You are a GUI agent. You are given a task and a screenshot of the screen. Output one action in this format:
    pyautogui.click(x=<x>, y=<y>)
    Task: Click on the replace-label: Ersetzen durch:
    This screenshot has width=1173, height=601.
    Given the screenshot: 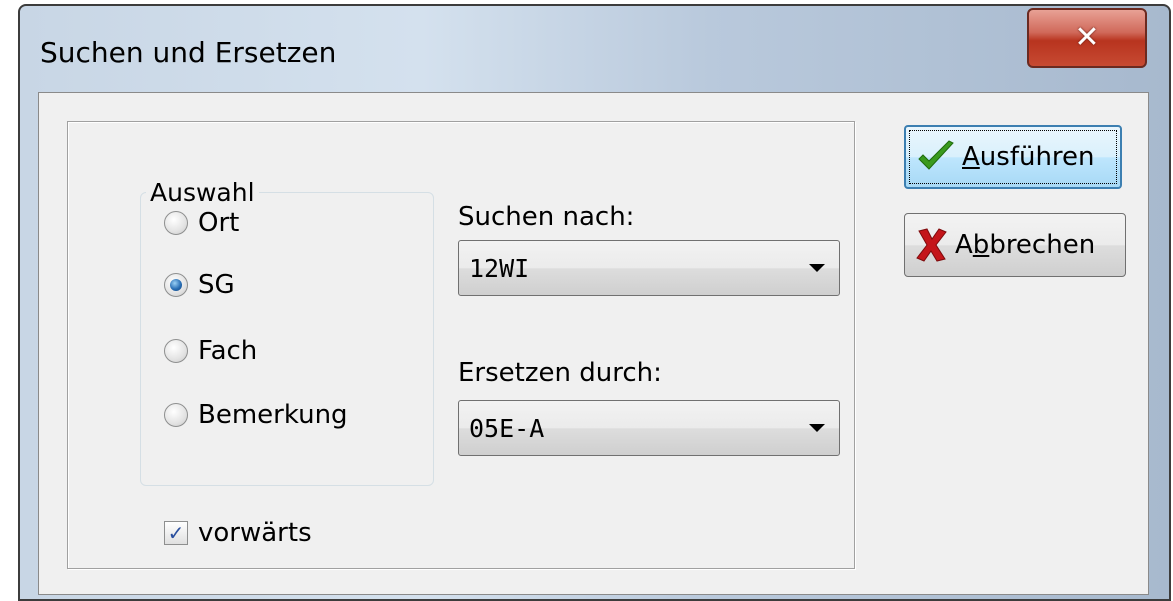 What is the action you would take?
    pyautogui.click(x=560, y=373)
    